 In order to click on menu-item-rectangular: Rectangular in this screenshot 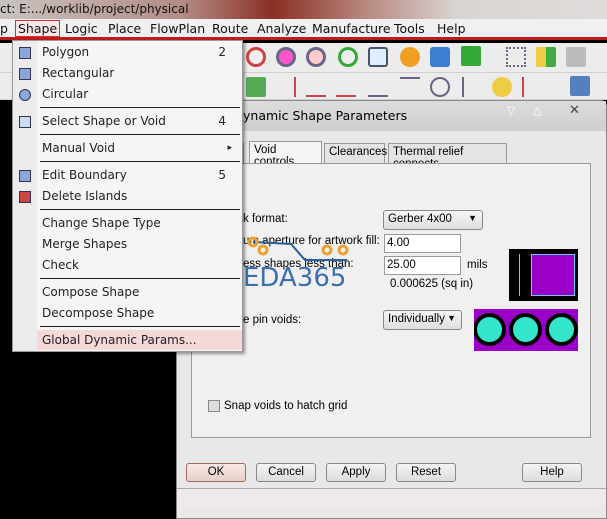, I will do `click(141, 73)`.